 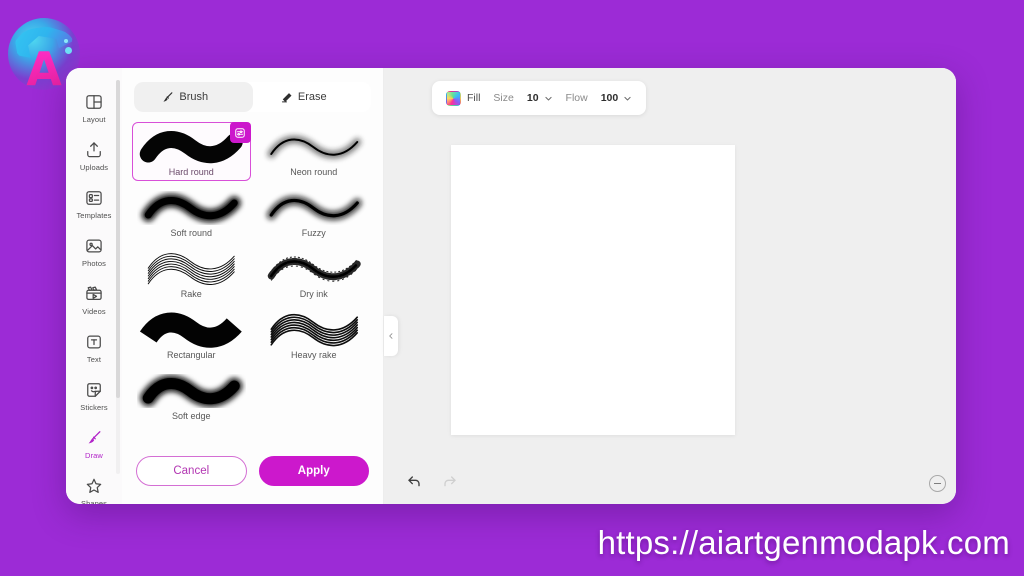 What do you see at coordinates (191, 471) in the screenshot?
I see `cancel-button: Cancel` at bounding box center [191, 471].